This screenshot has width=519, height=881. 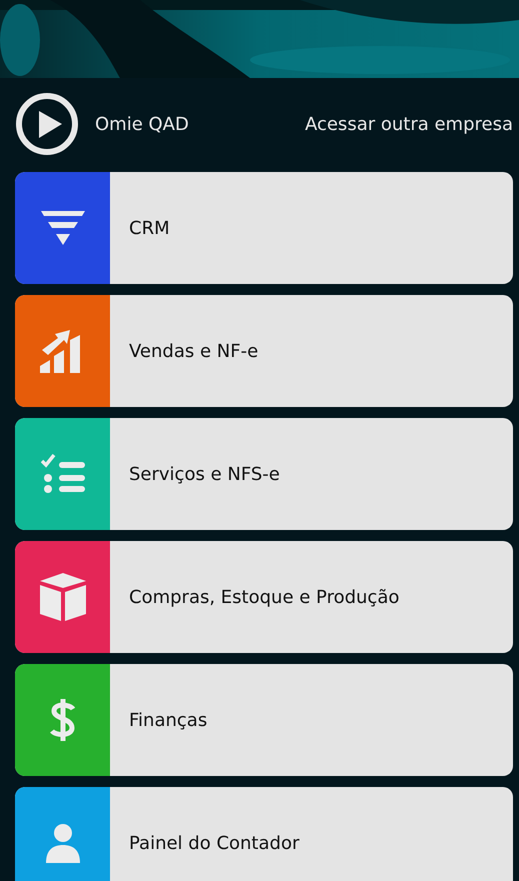 I want to click on module-label: Serviços e NFS-e, so click(x=204, y=474).